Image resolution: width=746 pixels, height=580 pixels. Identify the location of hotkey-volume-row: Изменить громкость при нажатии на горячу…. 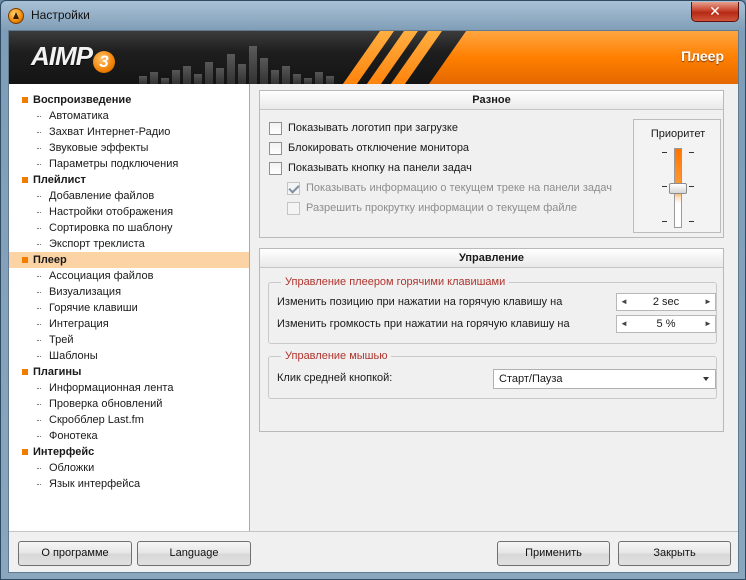
(496, 324).